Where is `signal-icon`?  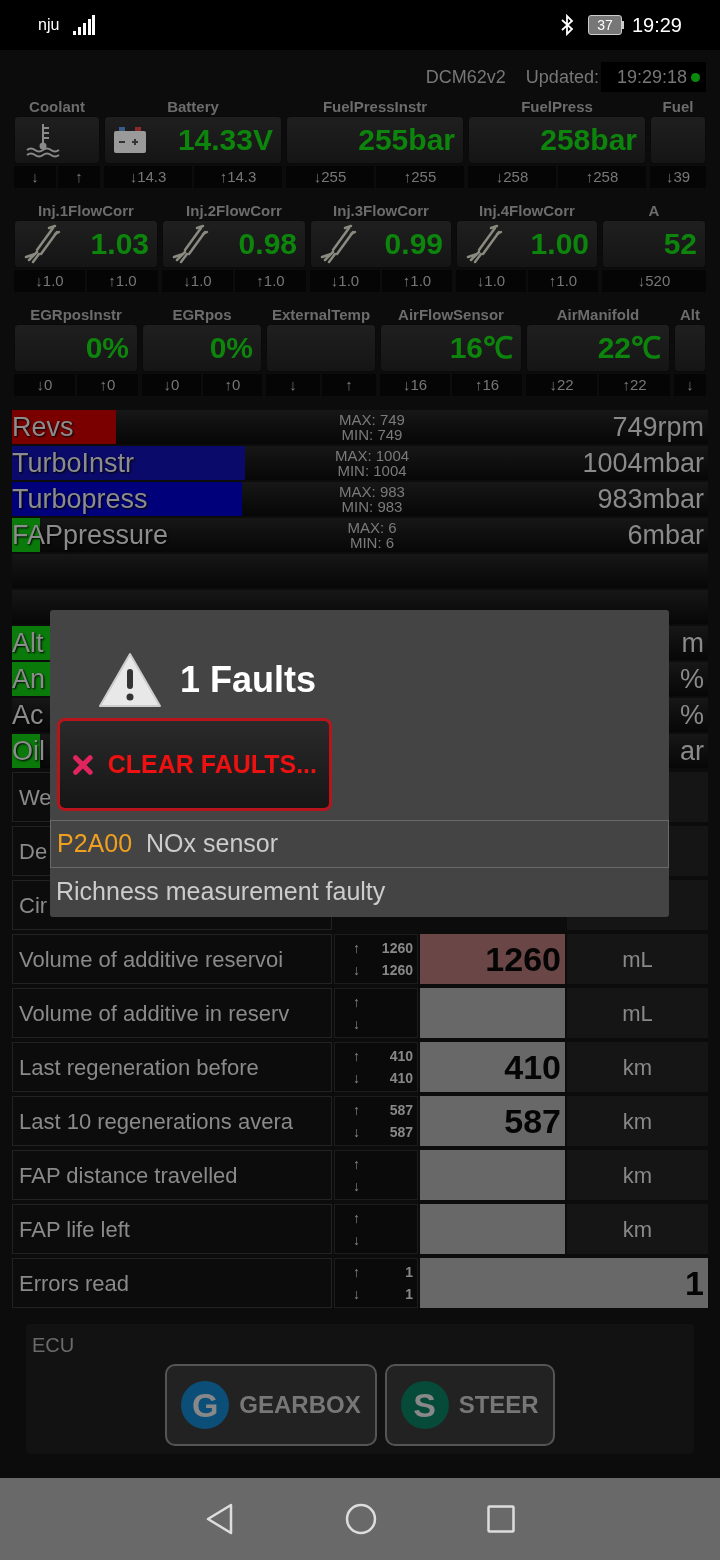 signal-icon is located at coordinates (84, 25).